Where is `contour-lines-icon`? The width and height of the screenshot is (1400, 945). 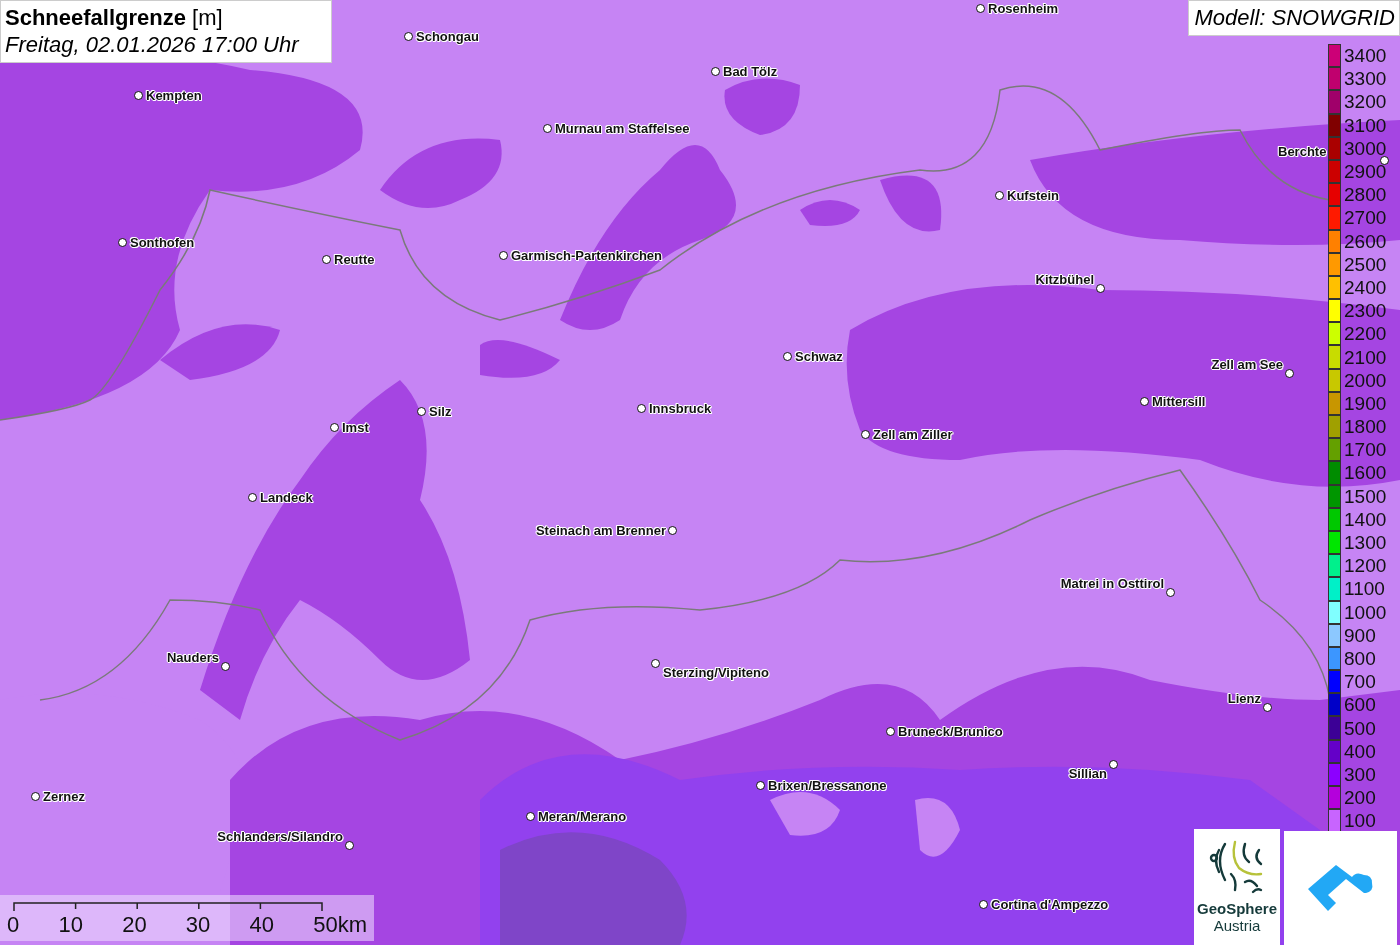
contour-lines-icon is located at coordinates (1237, 867).